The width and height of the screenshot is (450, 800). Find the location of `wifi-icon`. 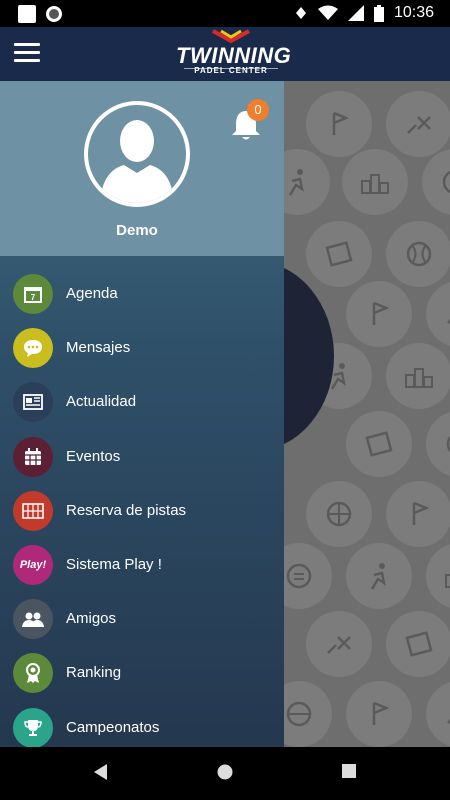

wifi-icon is located at coordinates (327, 12).